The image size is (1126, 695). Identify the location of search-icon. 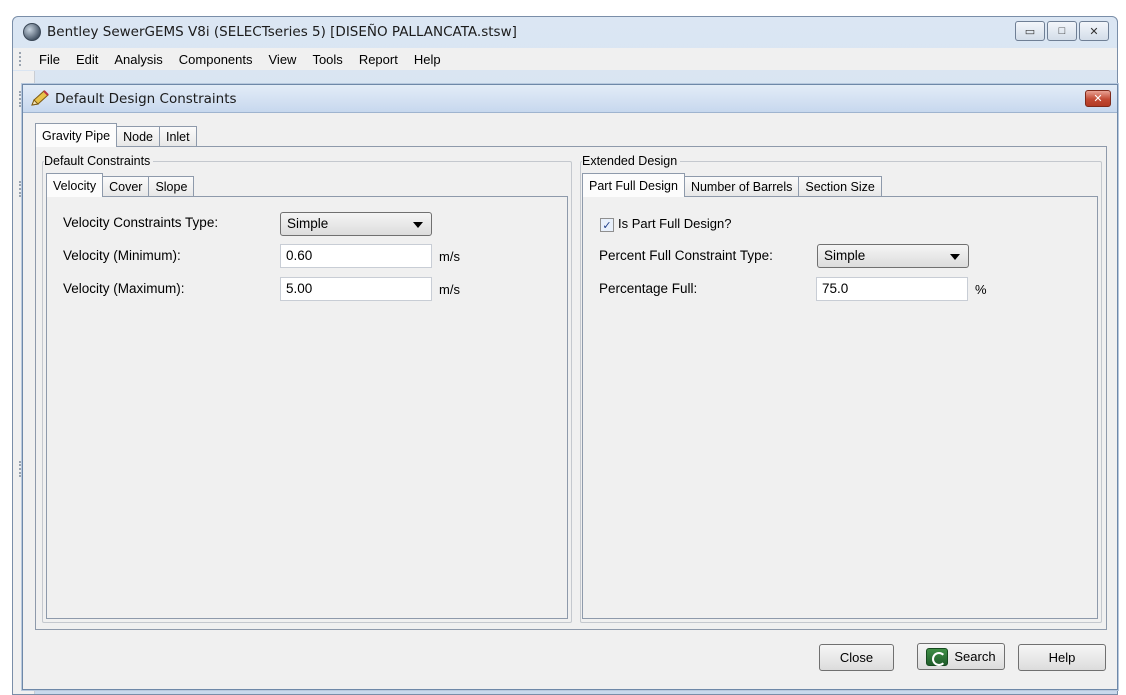
(937, 656).